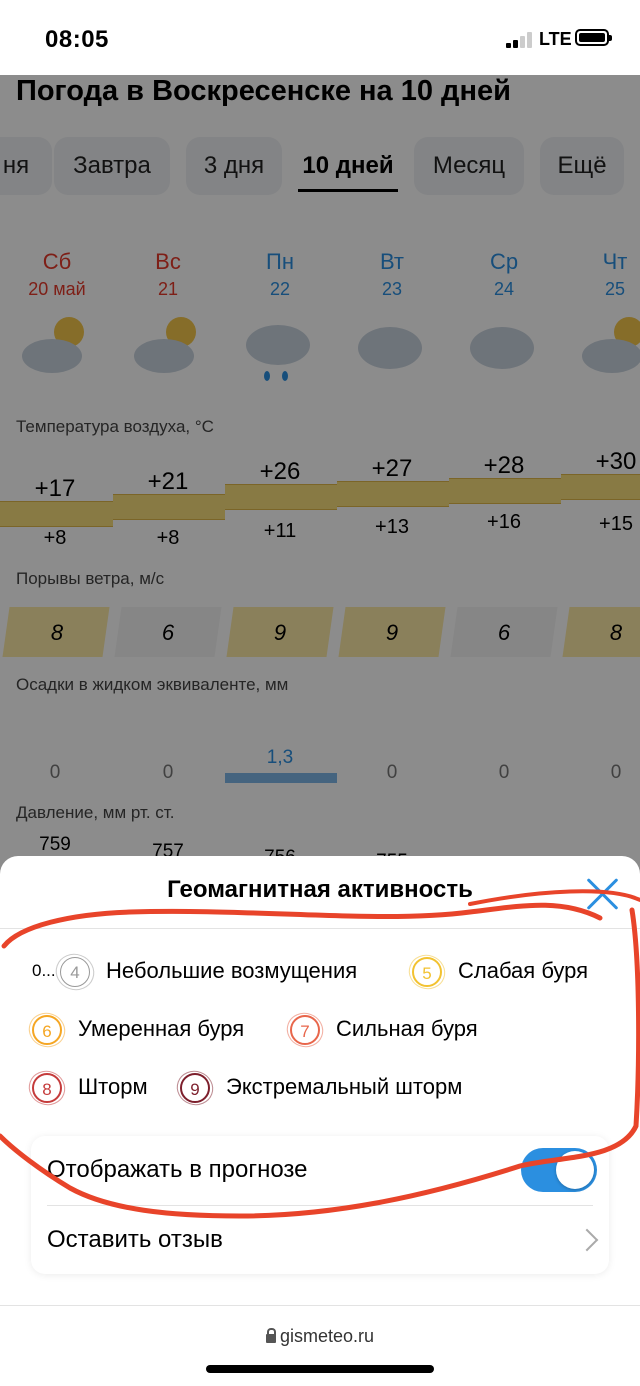 The height and width of the screenshot is (1386, 640). I want to click on feedback-label: Оставить отзыв, so click(135, 1239).